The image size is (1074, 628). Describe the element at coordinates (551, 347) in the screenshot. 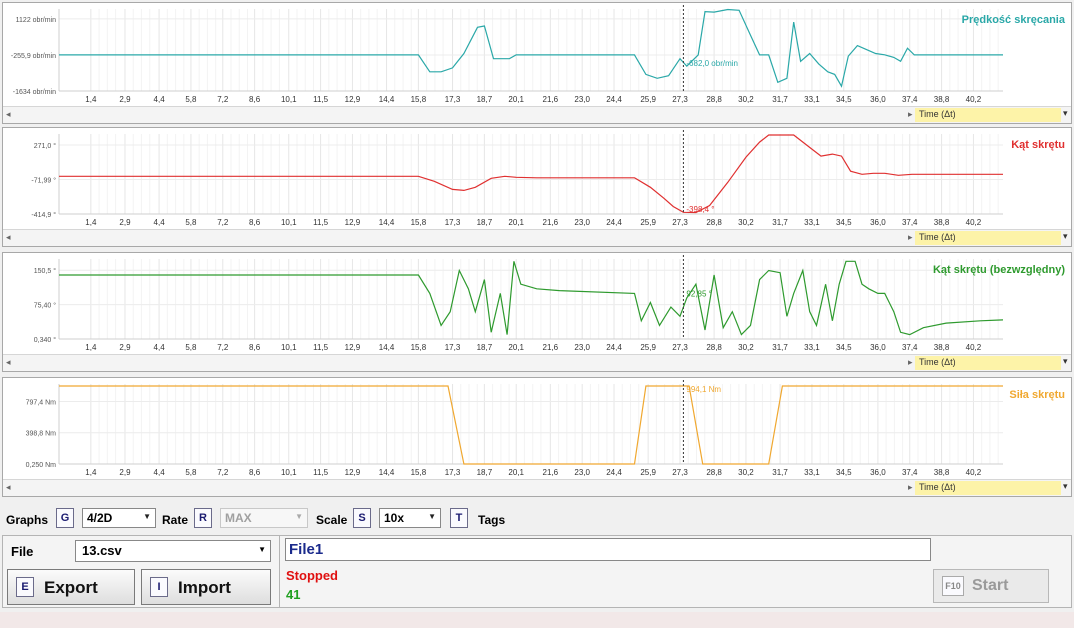

I see `x-tick-label: 21,6` at that location.